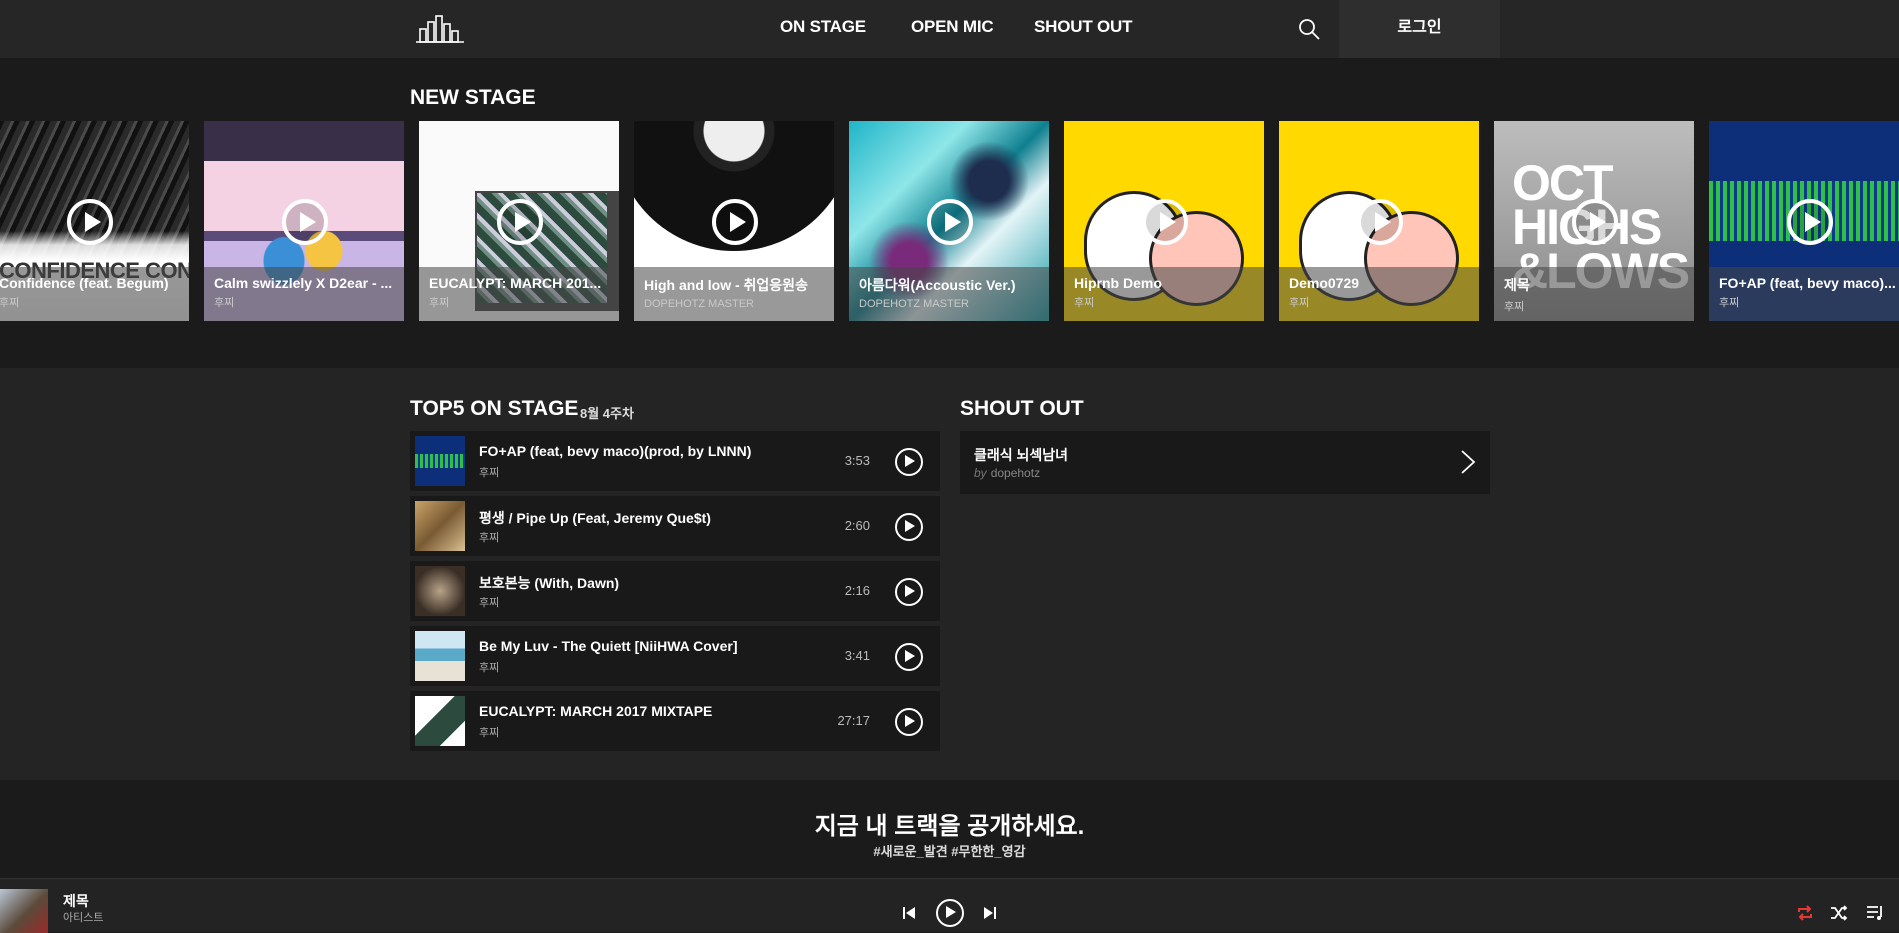  I want to click on shout-out-item-author: by dopehotz, so click(1007, 473).